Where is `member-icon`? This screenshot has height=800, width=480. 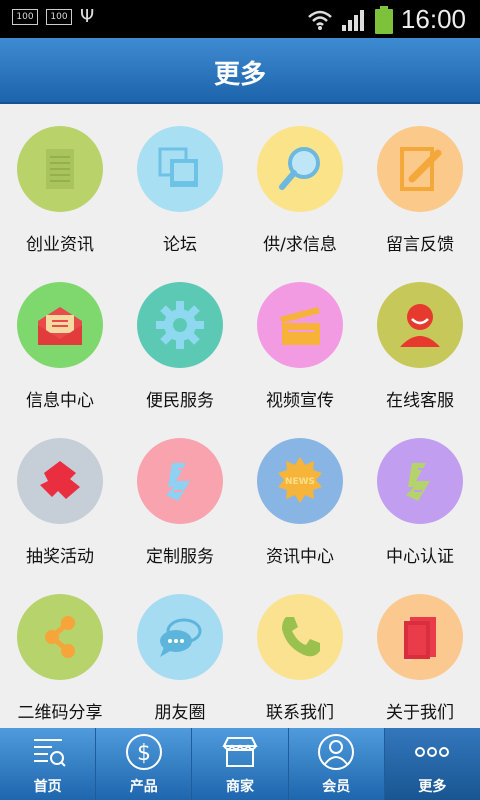 member-icon is located at coordinates (336, 752).